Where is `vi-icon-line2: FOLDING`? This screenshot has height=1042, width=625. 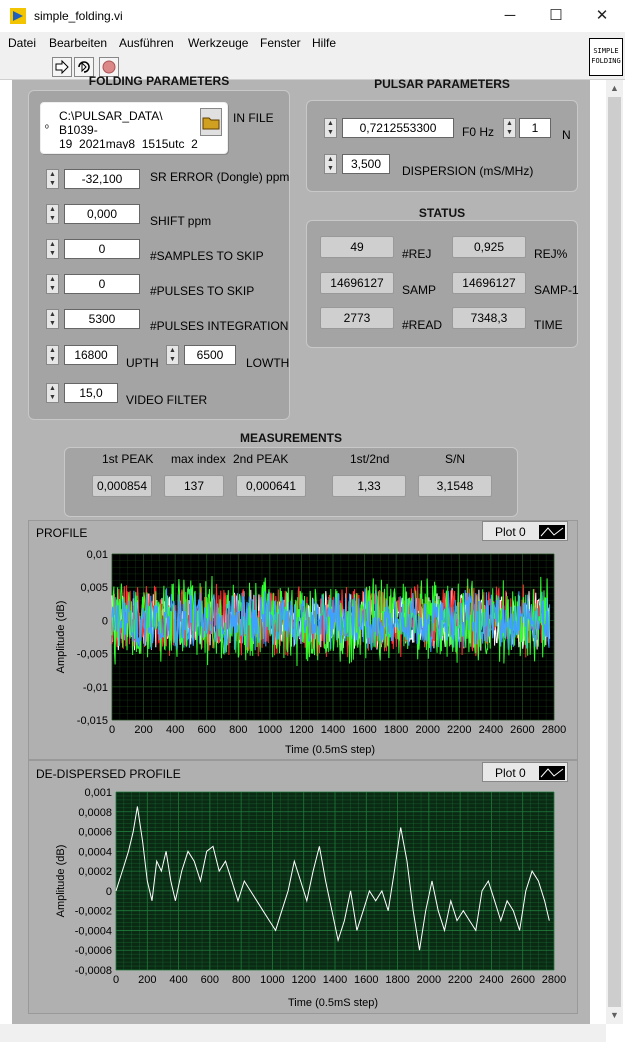 vi-icon-line2: FOLDING is located at coordinates (606, 61).